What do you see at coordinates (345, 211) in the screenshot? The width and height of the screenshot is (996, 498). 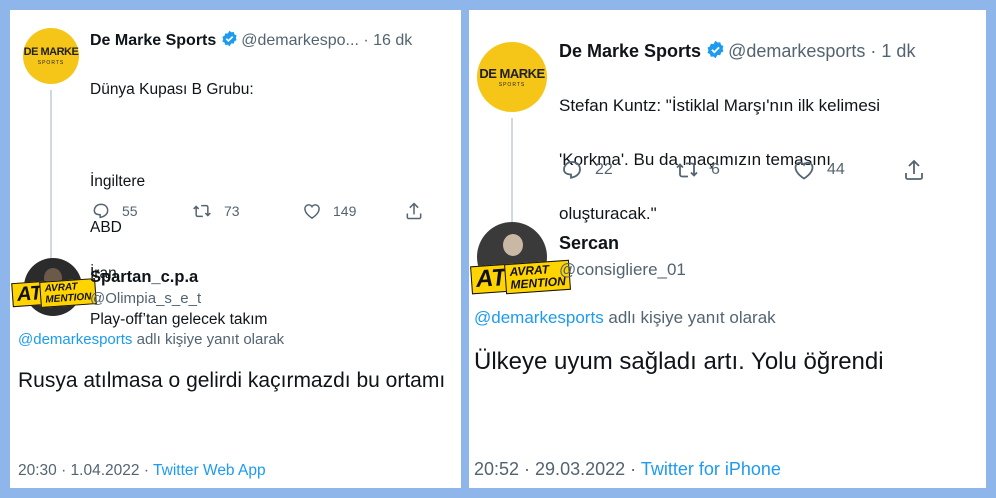 I see `like-count: 149` at bounding box center [345, 211].